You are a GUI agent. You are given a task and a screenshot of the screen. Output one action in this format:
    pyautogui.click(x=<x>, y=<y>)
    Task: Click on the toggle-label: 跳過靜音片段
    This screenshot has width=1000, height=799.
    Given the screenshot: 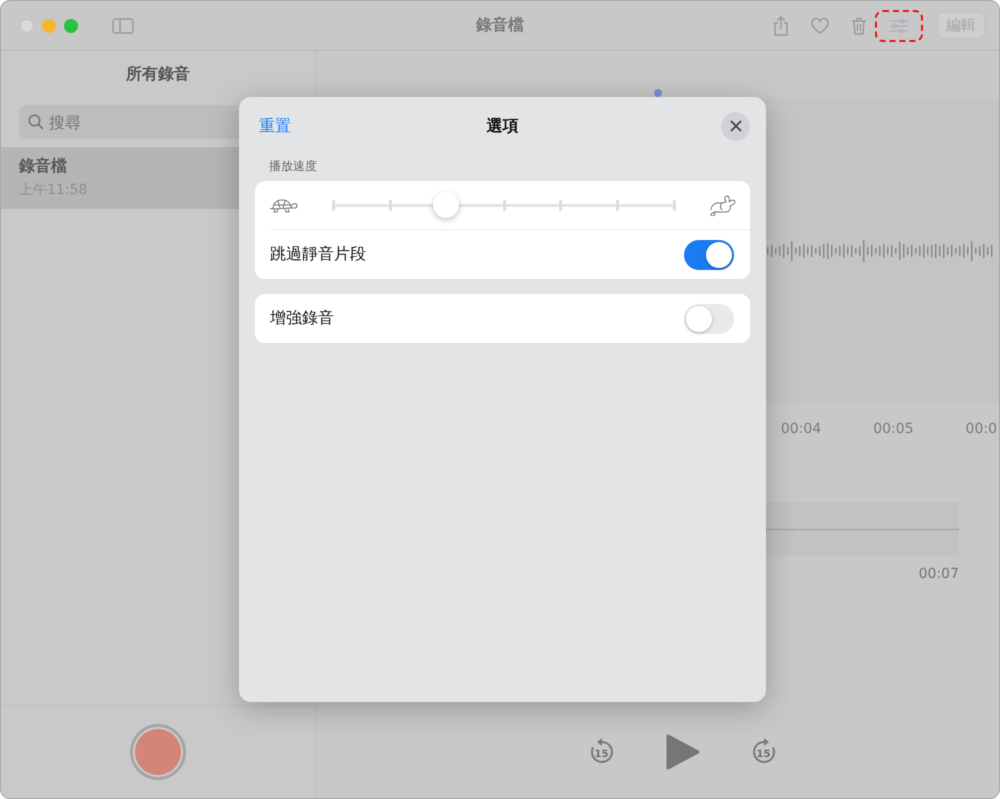 What is the action you would take?
    pyautogui.click(x=318, y=254)
    